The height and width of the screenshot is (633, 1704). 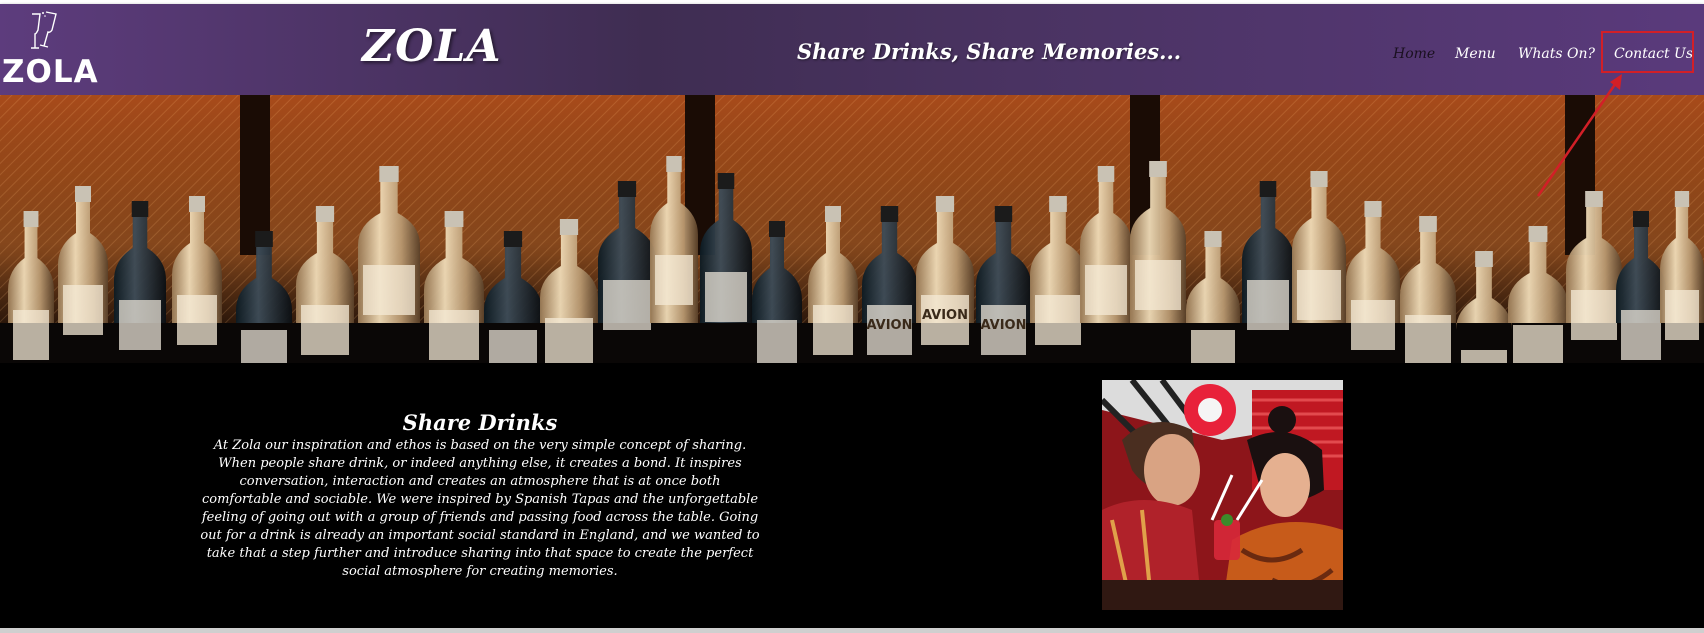 What do you see at coordinates (1475, 54) in the screenshot?
I see `nav-menu: Menu` at bounding box center [1475, 54].